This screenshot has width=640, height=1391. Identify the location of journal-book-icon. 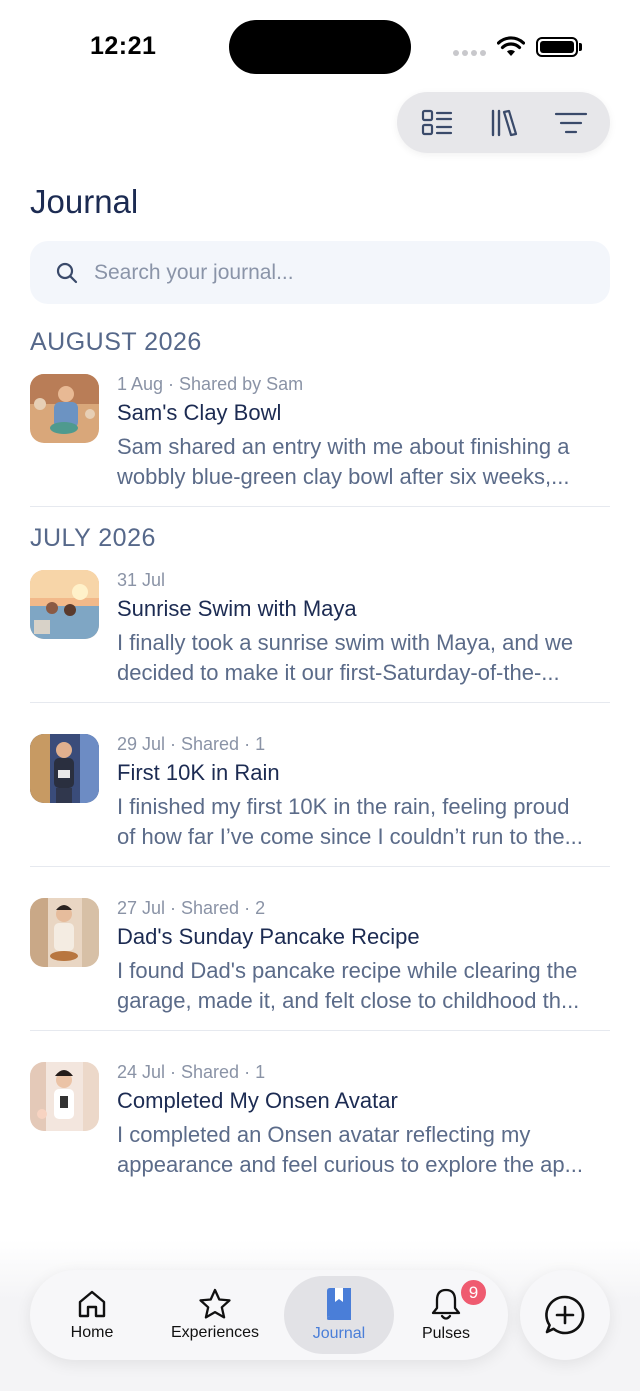
(339, 1304).